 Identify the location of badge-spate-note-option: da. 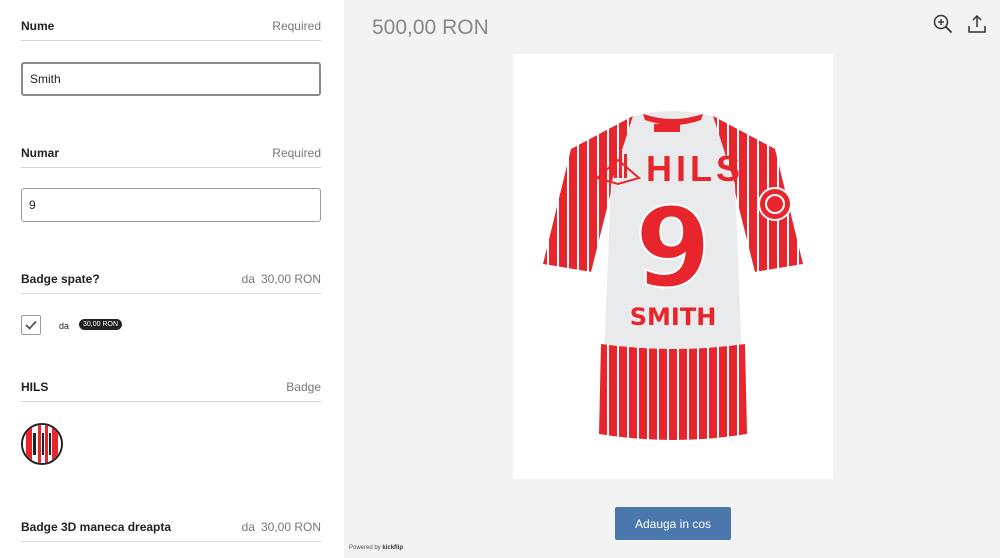
(248, 279).